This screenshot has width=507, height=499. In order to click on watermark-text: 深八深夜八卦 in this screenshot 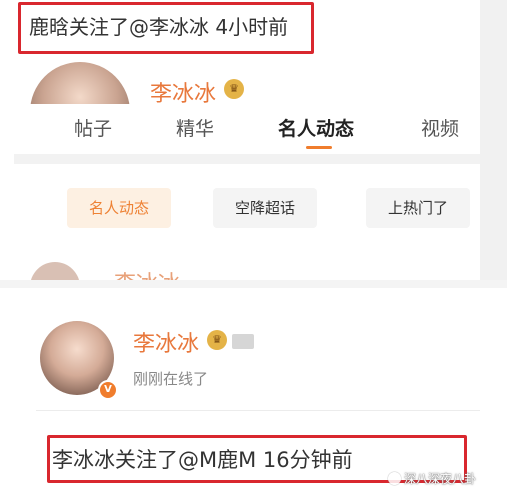, I will do `click(440, 479)`.